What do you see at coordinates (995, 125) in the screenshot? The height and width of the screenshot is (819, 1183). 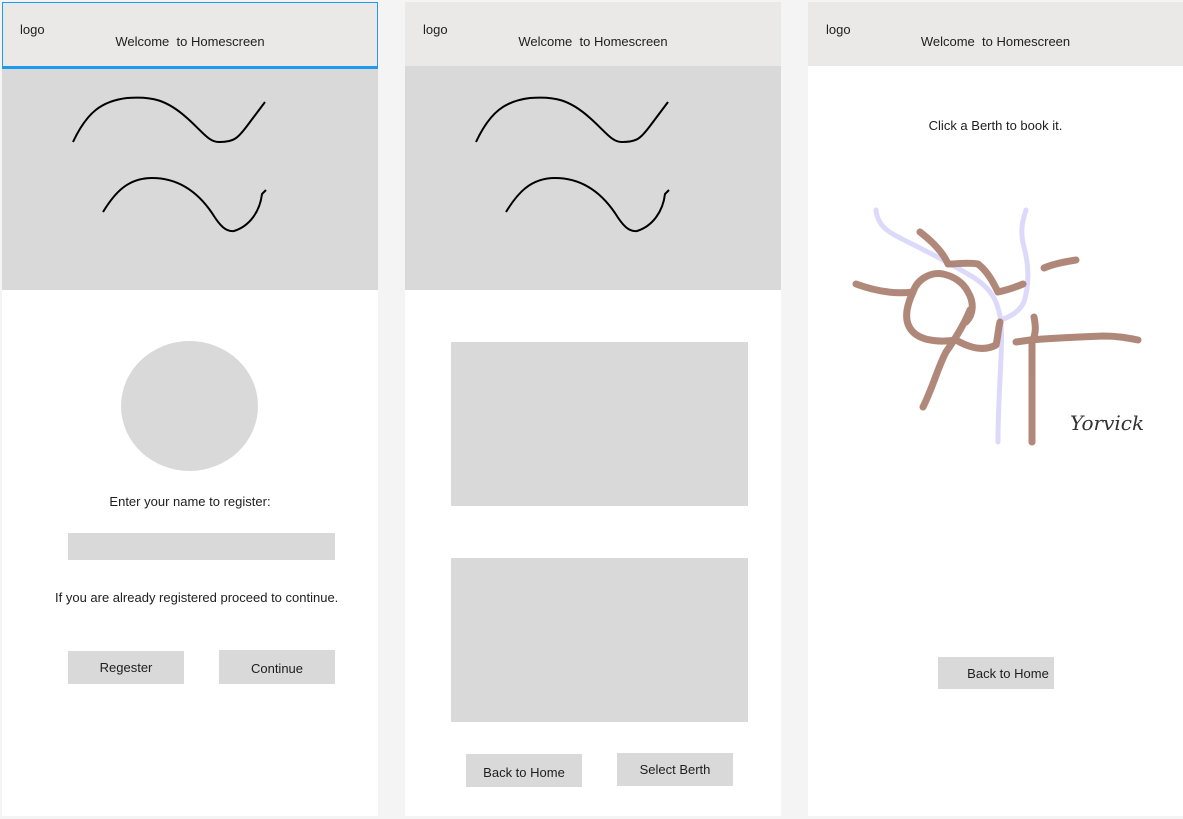 I see `instruction-text: Click a Berth to book it.` at bounding box center [995, 125].